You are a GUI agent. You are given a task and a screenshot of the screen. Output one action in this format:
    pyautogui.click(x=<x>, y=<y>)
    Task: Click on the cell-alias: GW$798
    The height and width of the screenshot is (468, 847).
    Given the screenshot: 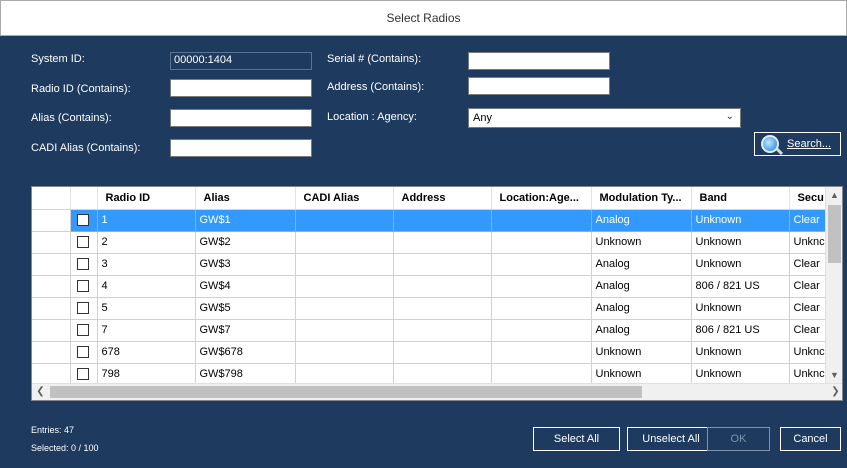 What is the action you would take?
    pyautogui.click(x=245, y=374)
    